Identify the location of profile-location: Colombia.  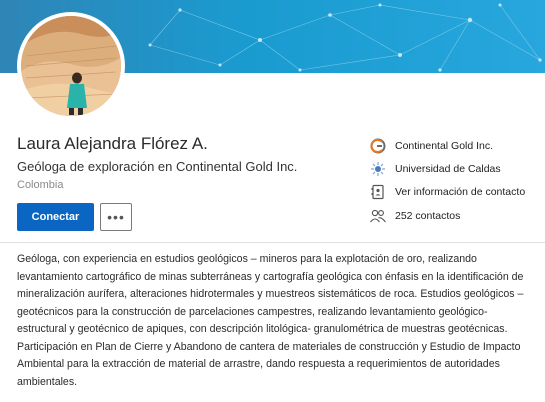
(40, 185).